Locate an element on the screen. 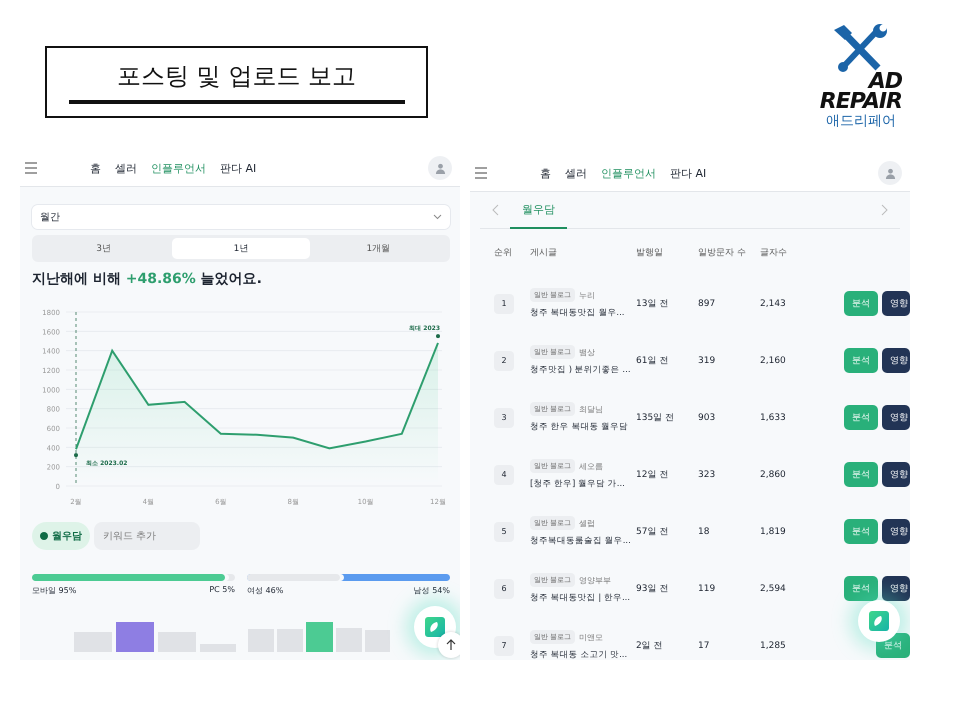 The height and width of the screenshot is (720, 960). column-header: 일방문자 수 is located at coordinates (722, 252).